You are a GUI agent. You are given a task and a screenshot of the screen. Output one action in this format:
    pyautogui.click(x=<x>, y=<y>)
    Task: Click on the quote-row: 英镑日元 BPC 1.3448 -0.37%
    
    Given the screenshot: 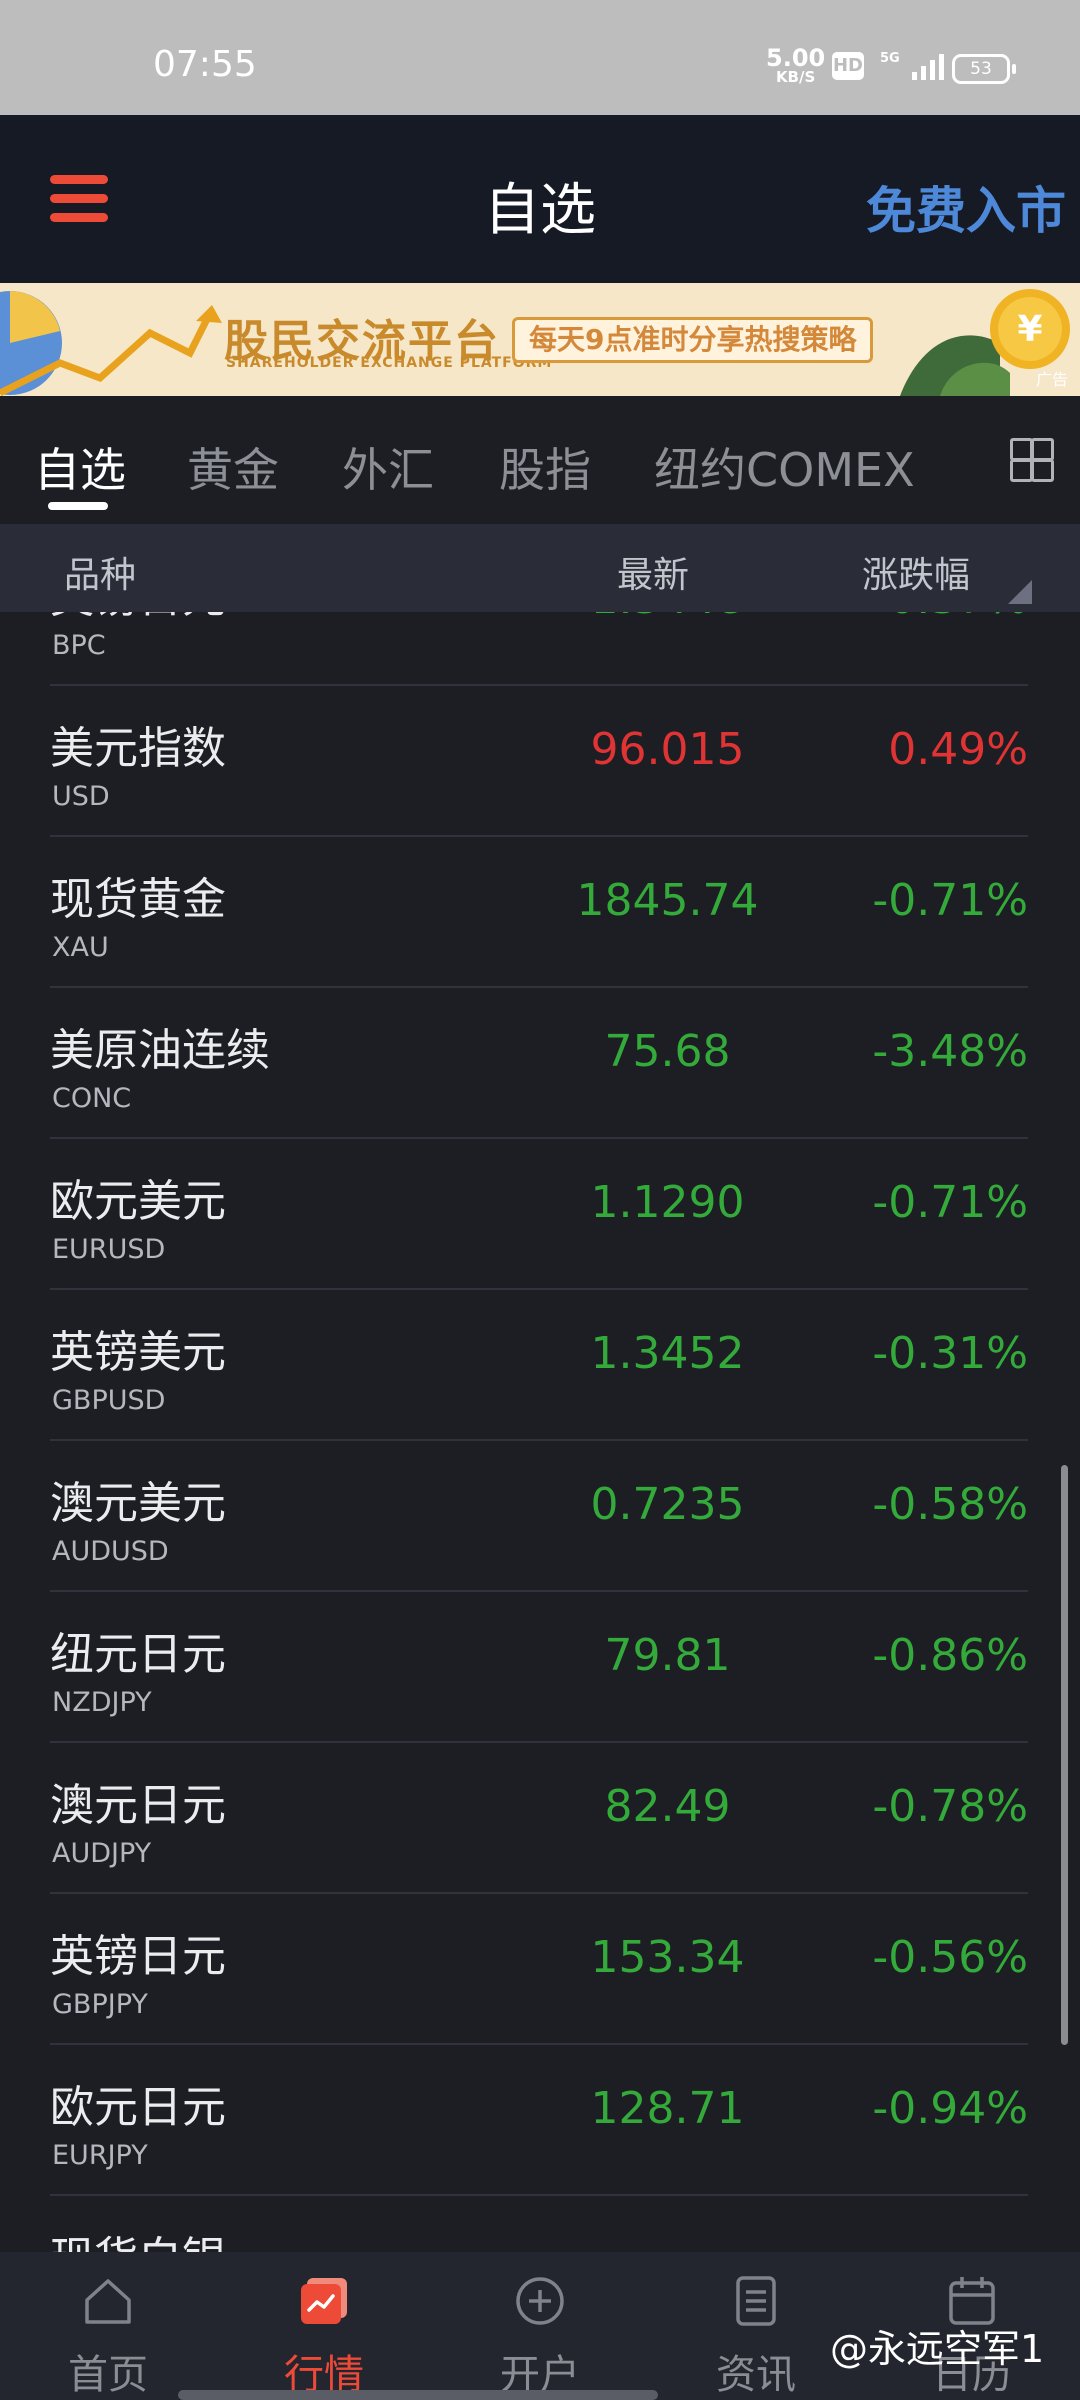 What is the action you would take?
    pyautogui.click(x=540, y=649)
    